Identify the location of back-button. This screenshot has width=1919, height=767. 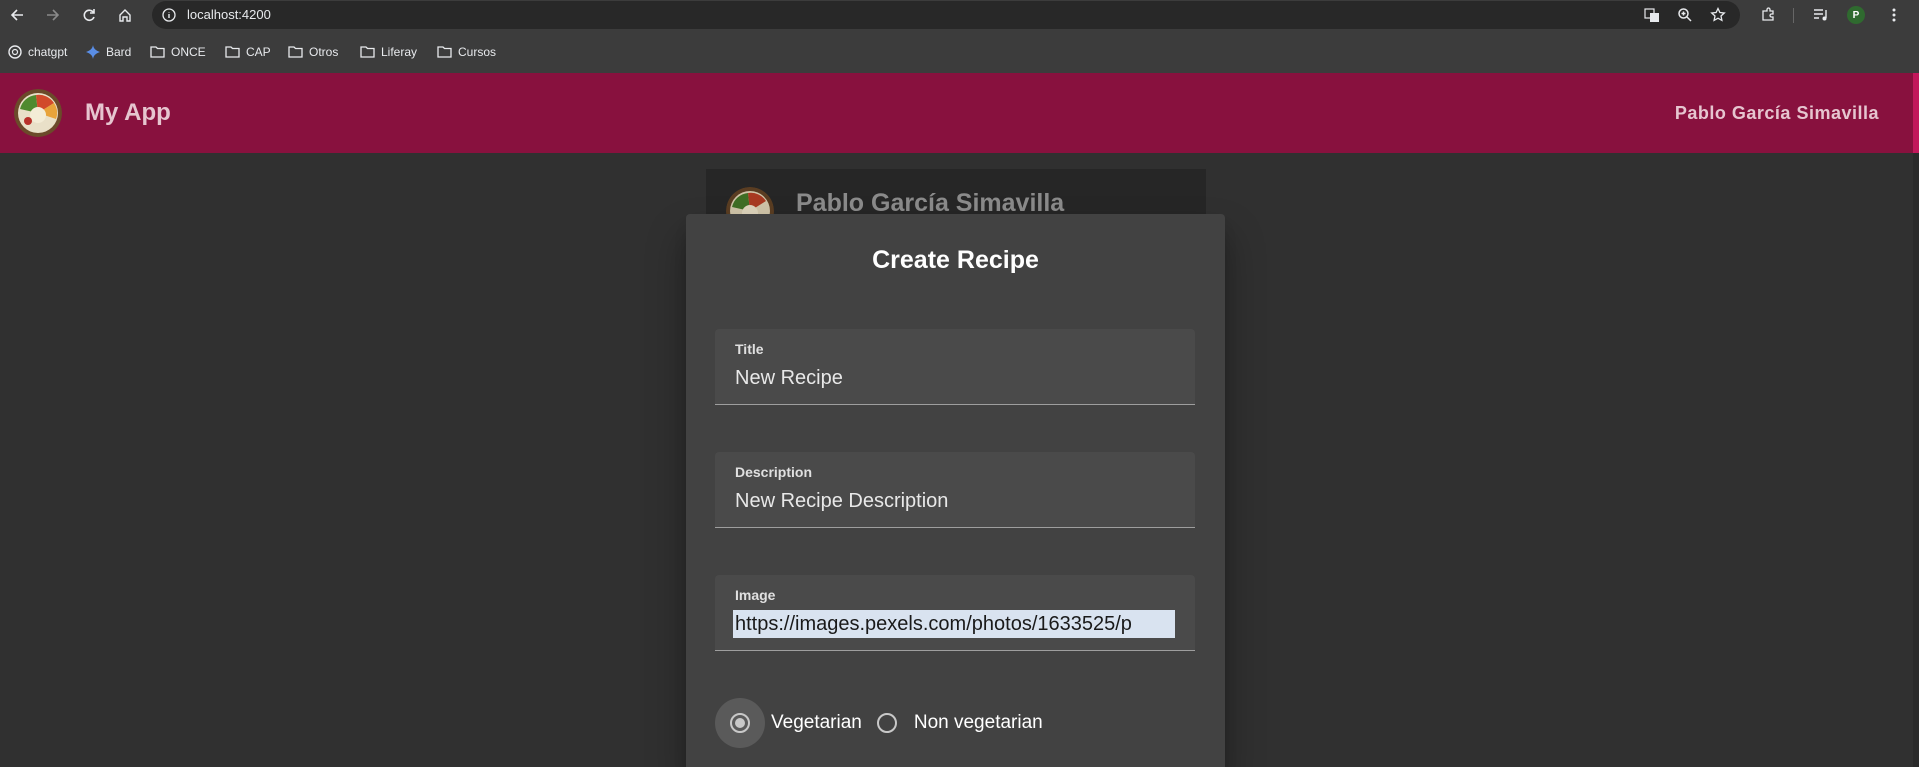
(17, 15).